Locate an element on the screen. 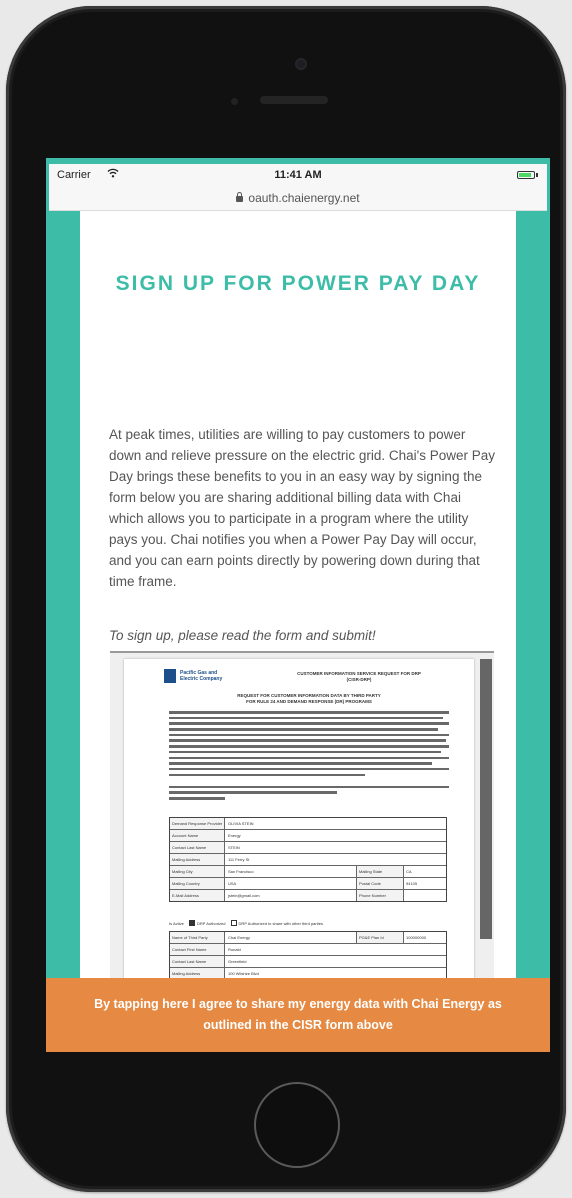 The width and height of the screenshot is (572, 1198). logo-line-2: Electric Company is located at coordinates (201, 679).